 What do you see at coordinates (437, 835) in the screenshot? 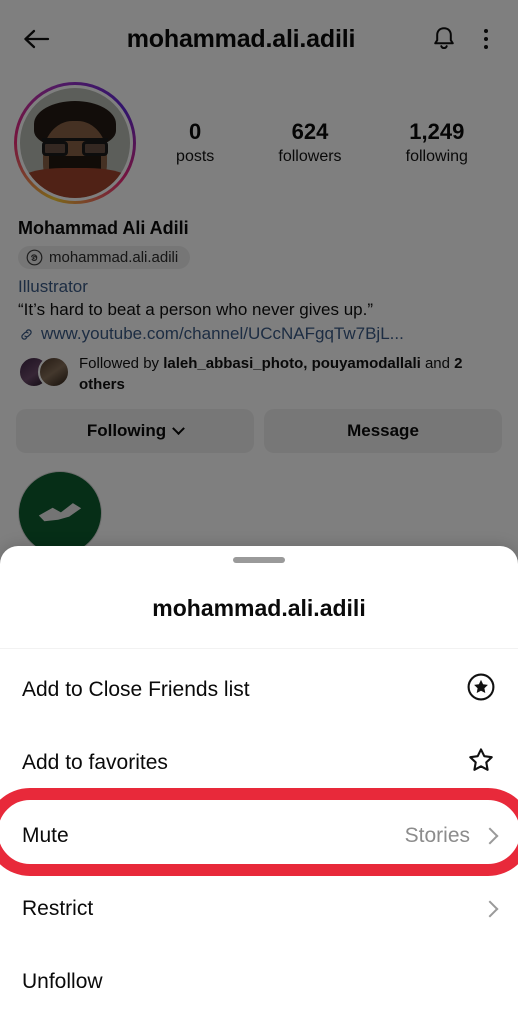
I see `menu-item-value: Stories` at bounding box center [437, 835].